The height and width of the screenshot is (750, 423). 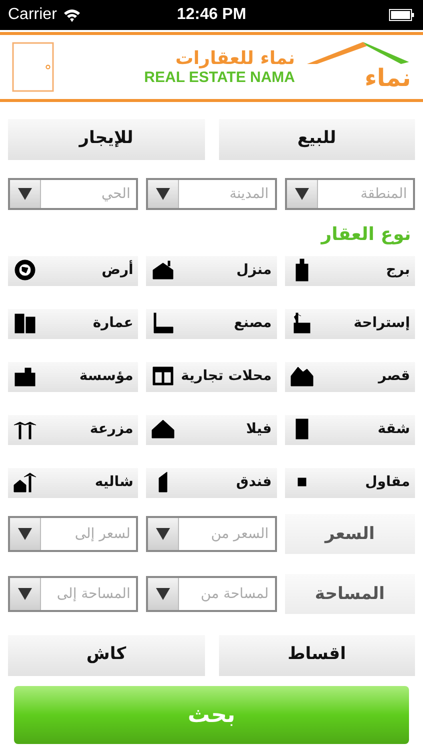 What do you see at coordinates (25, 322) in the screenshot?
I see `building-icon` at bounding box center [25, 322].